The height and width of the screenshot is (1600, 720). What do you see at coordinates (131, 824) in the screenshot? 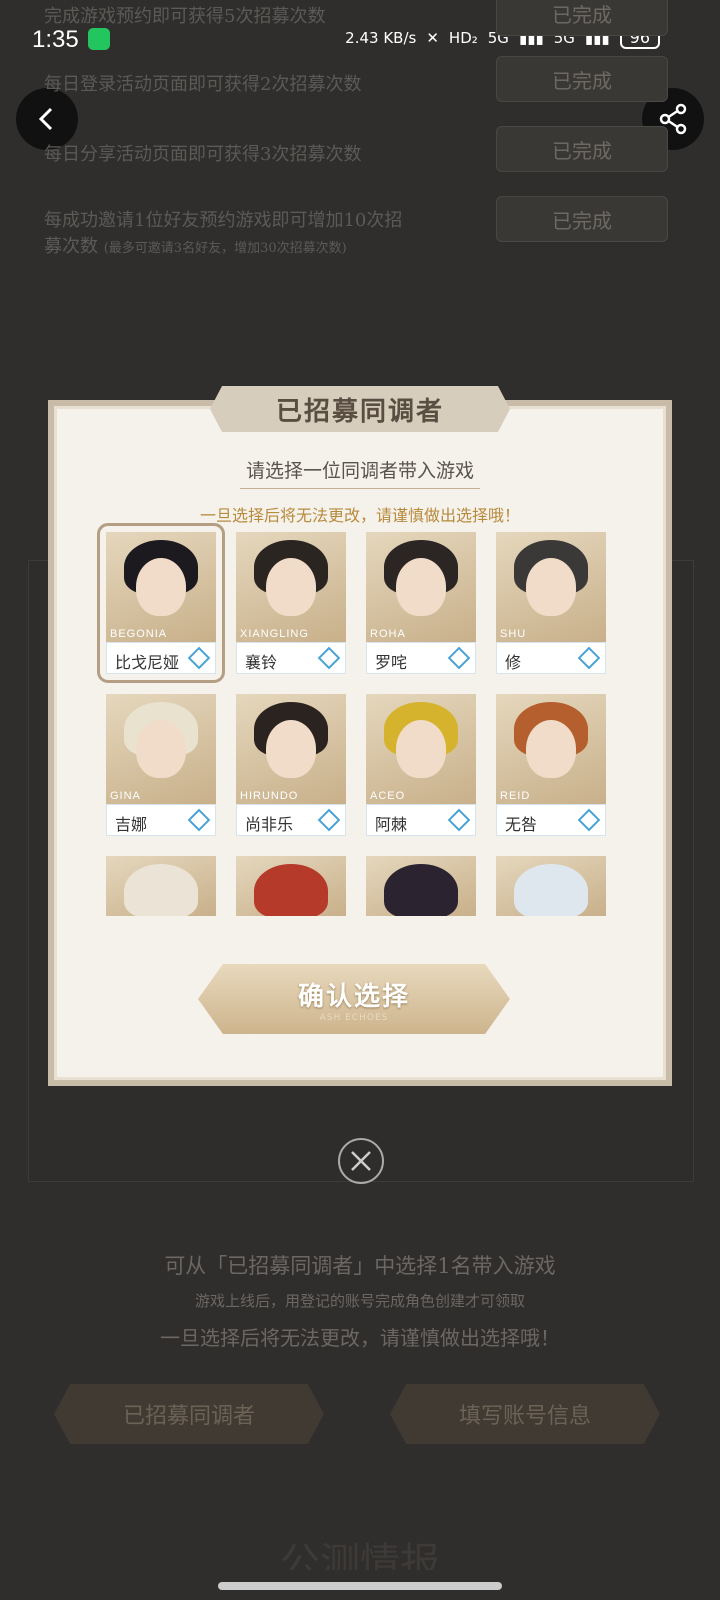
I see `character-name: 吉娜` at bounding box center [131, 824].